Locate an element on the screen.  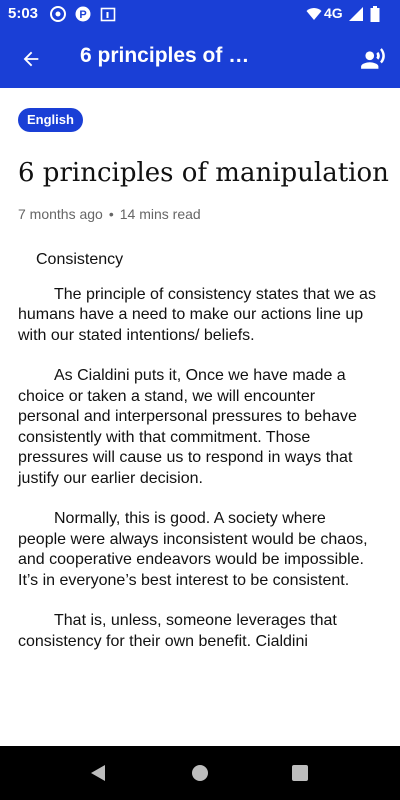
signal-icon is located at coordinates (356, 14).